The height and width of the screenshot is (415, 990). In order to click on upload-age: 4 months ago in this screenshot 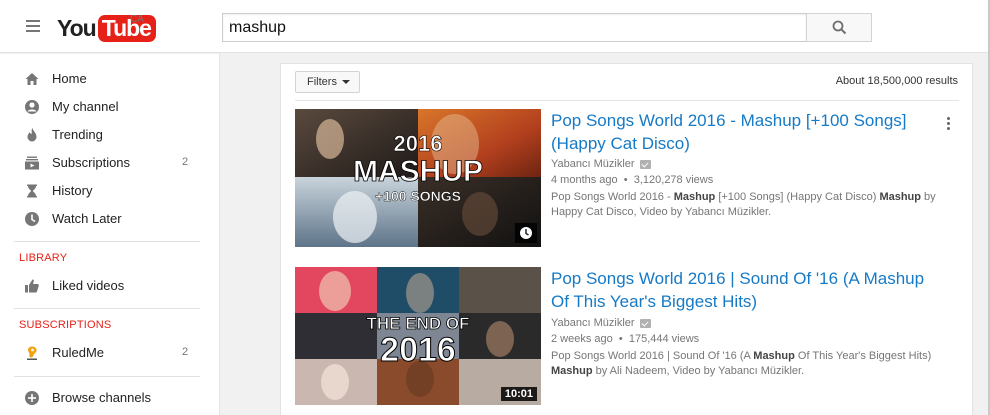, I will do `click(584, 180)`.